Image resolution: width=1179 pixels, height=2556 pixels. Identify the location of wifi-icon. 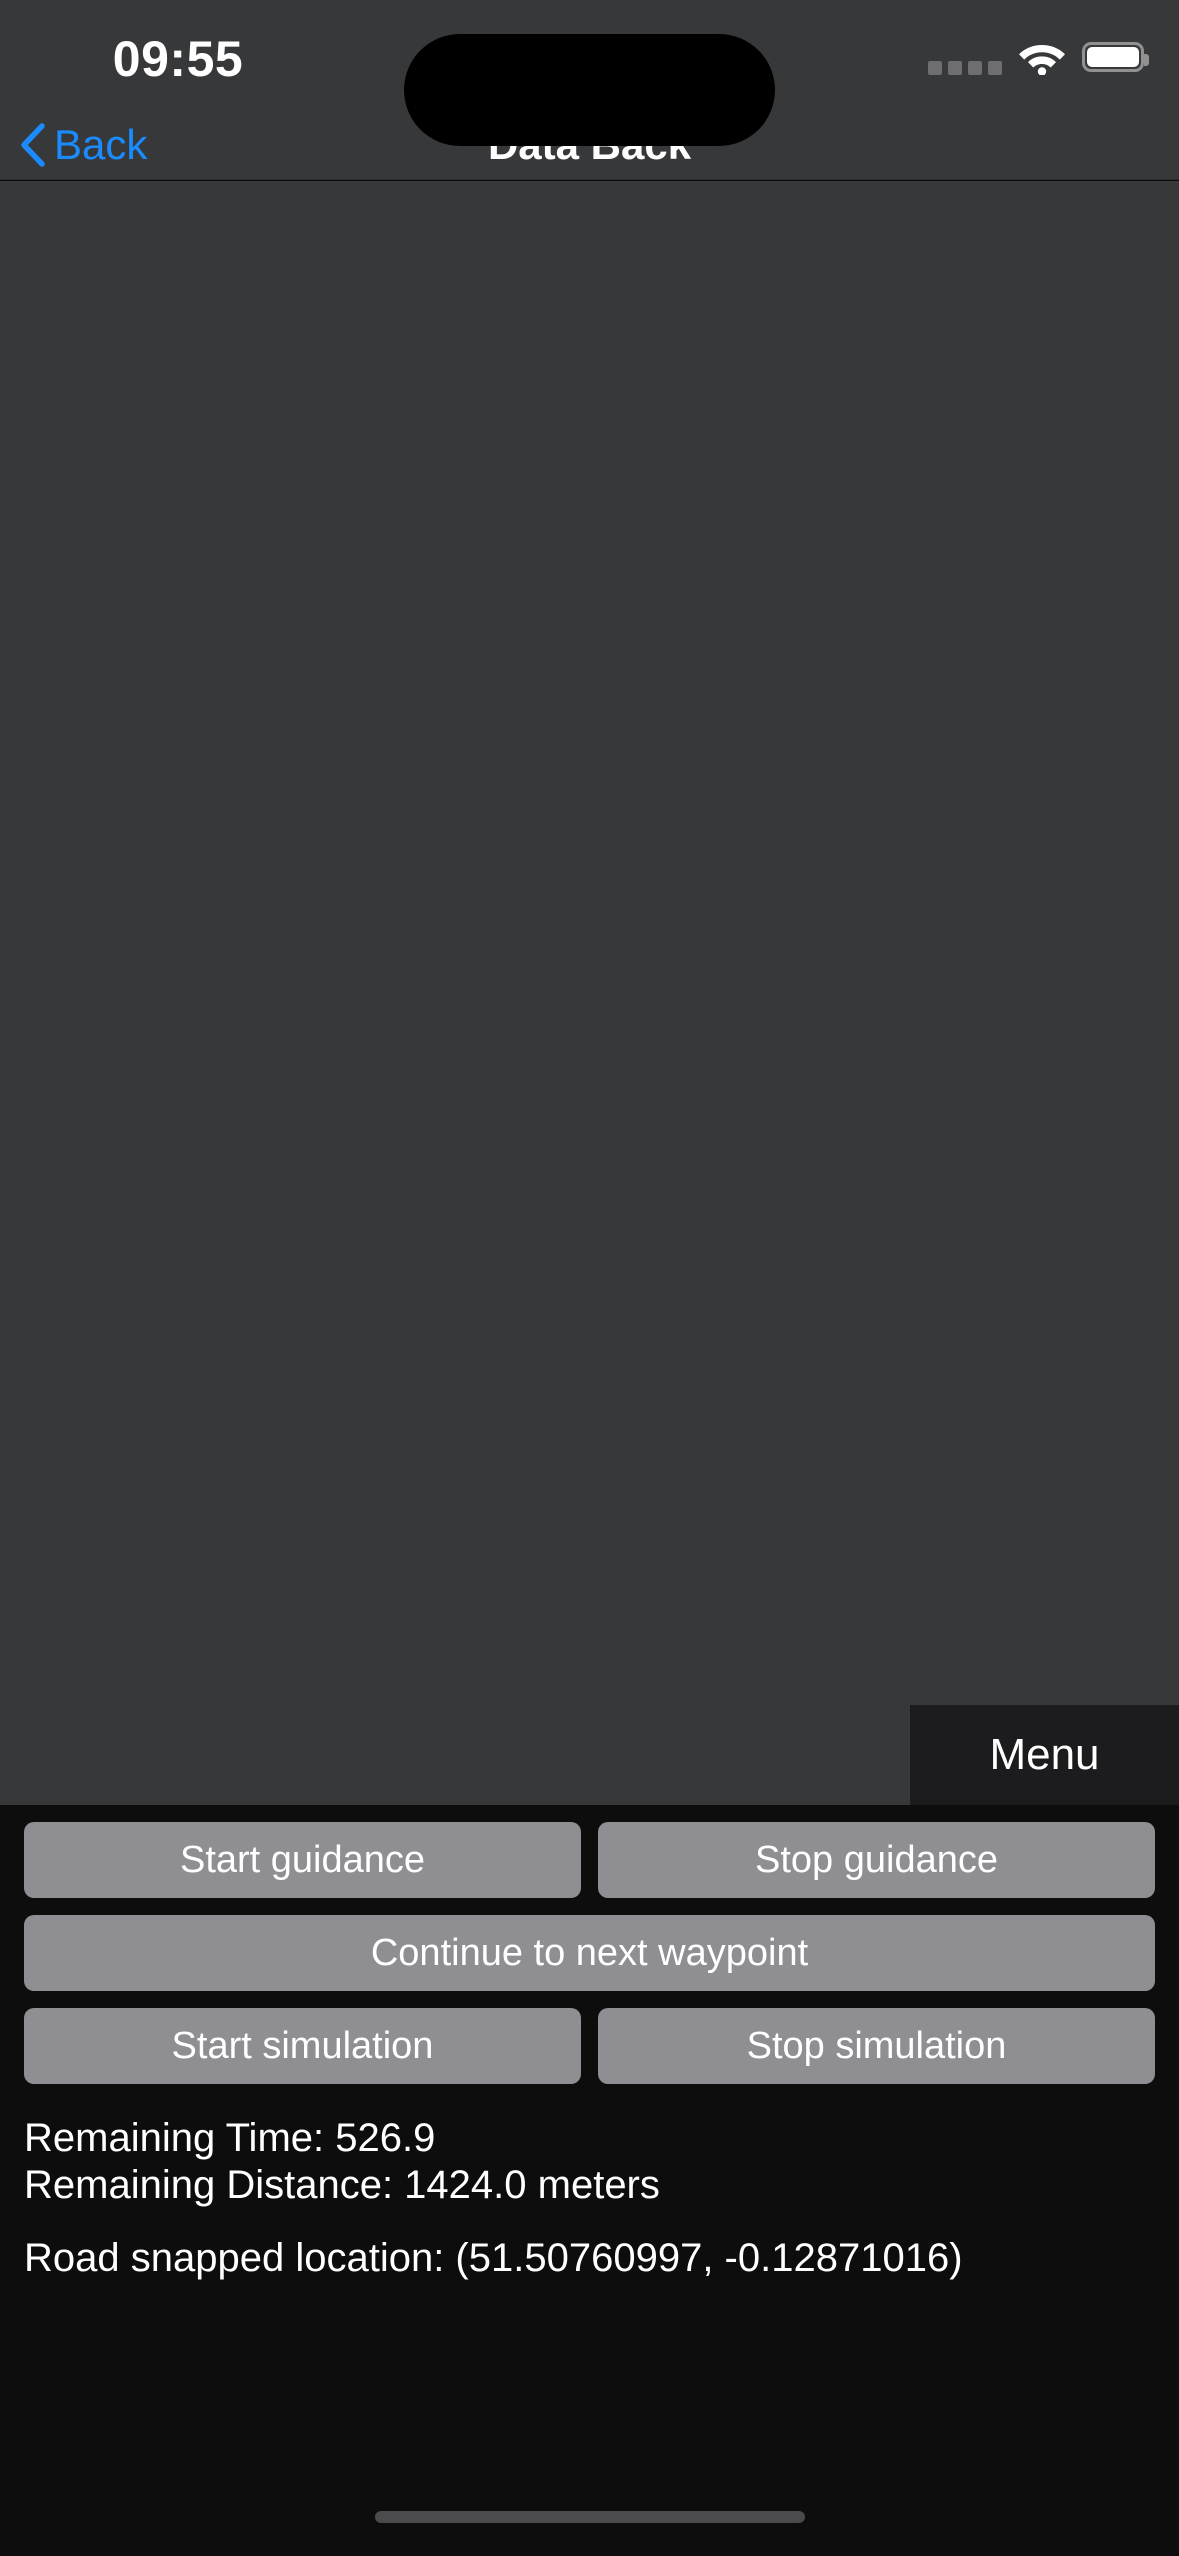
(1042, 60).